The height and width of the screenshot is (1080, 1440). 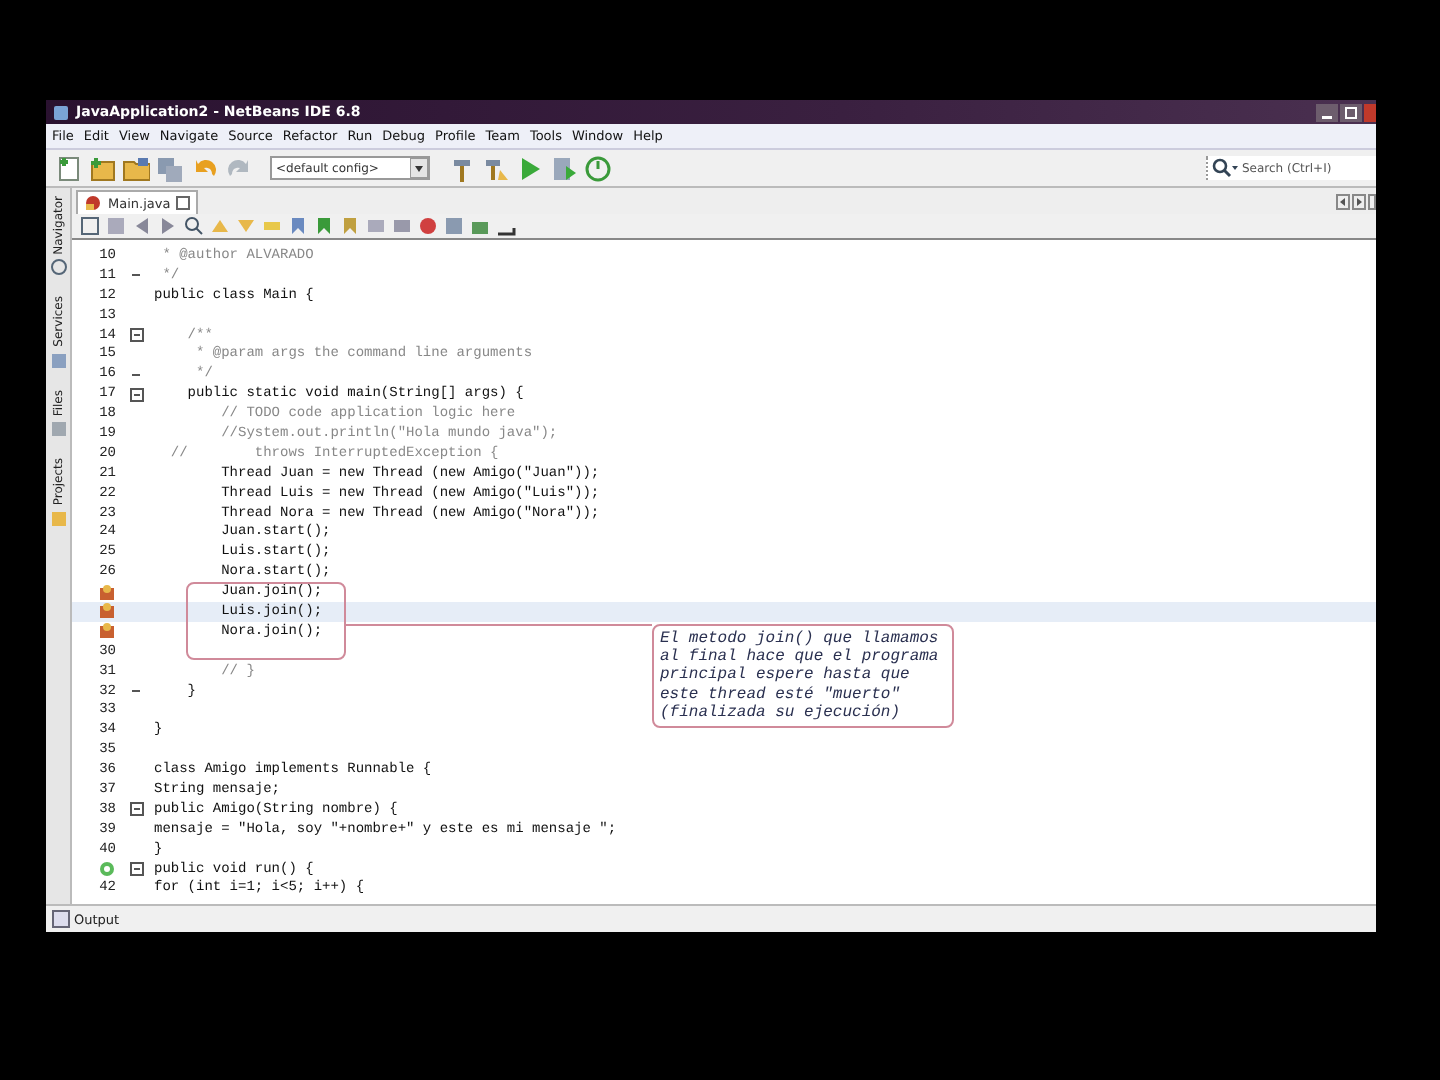 What do you see at coordinates (496, 168) in the screenshot?
I see `hammer-broom-icon` at bounding box center [496, 168].